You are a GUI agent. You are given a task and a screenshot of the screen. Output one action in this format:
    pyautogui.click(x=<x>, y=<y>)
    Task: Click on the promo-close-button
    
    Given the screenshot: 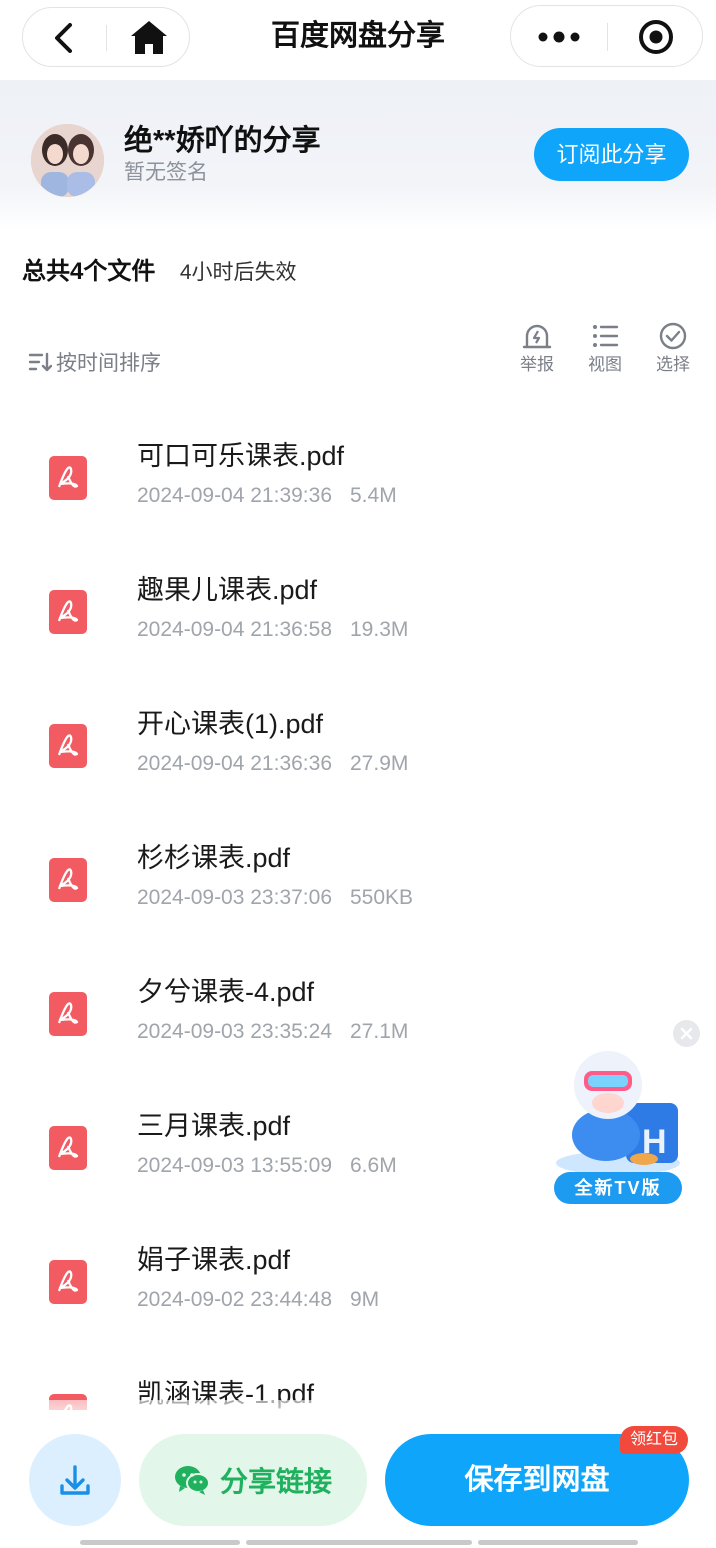 What is the action you would take?
    pyautogui.click(x=686, y=1033)
    